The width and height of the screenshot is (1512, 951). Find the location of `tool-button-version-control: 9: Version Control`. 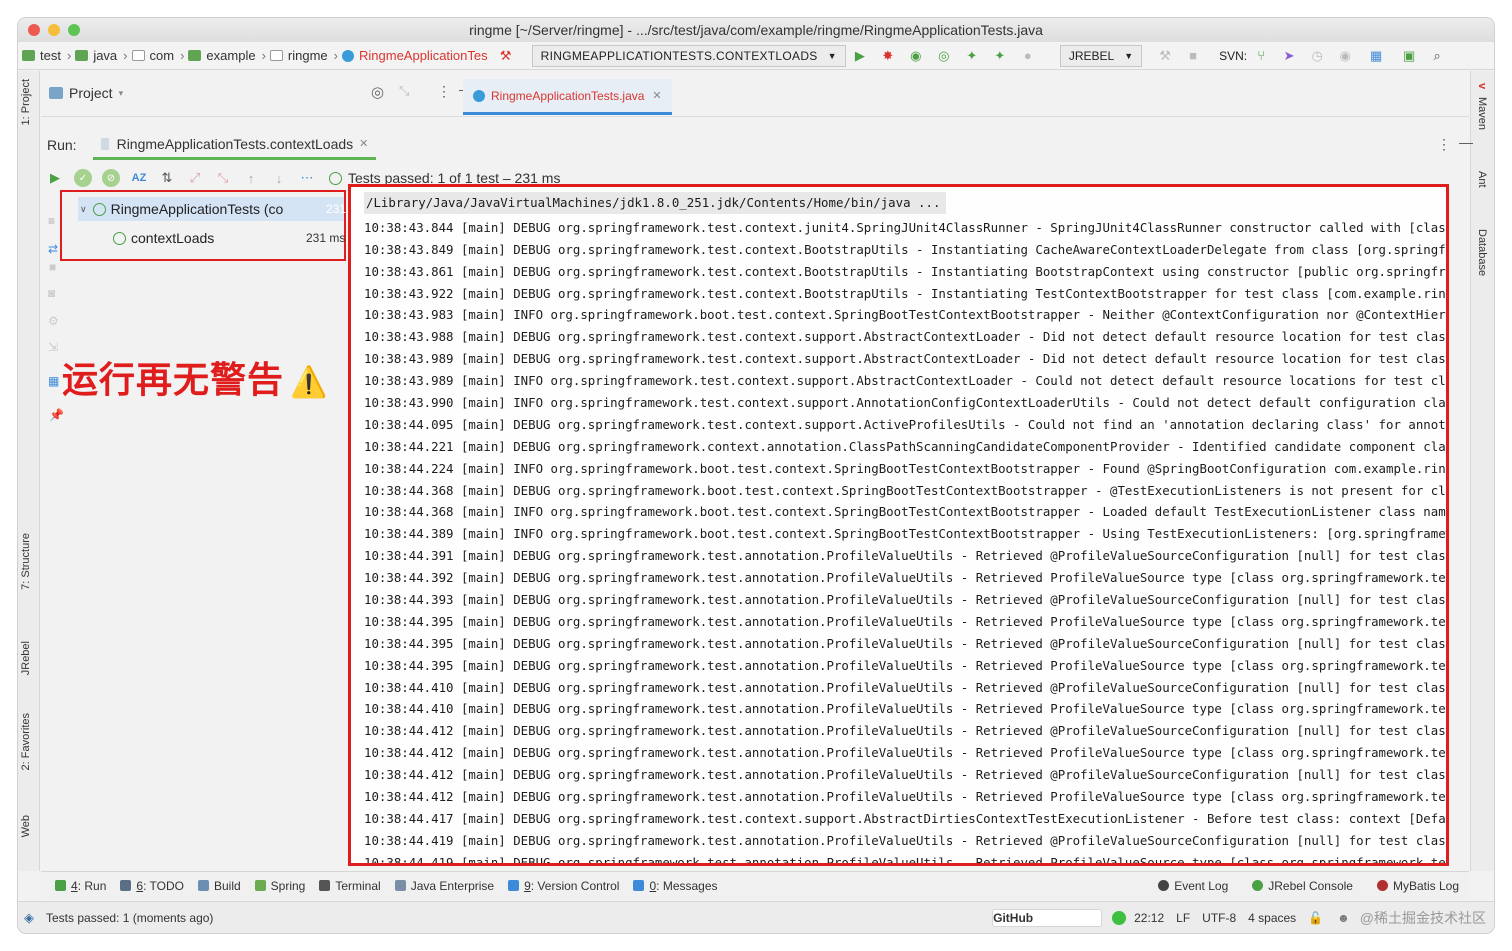

tool-button-version-control: 9: Version Control is located at coordinates (563, 886).